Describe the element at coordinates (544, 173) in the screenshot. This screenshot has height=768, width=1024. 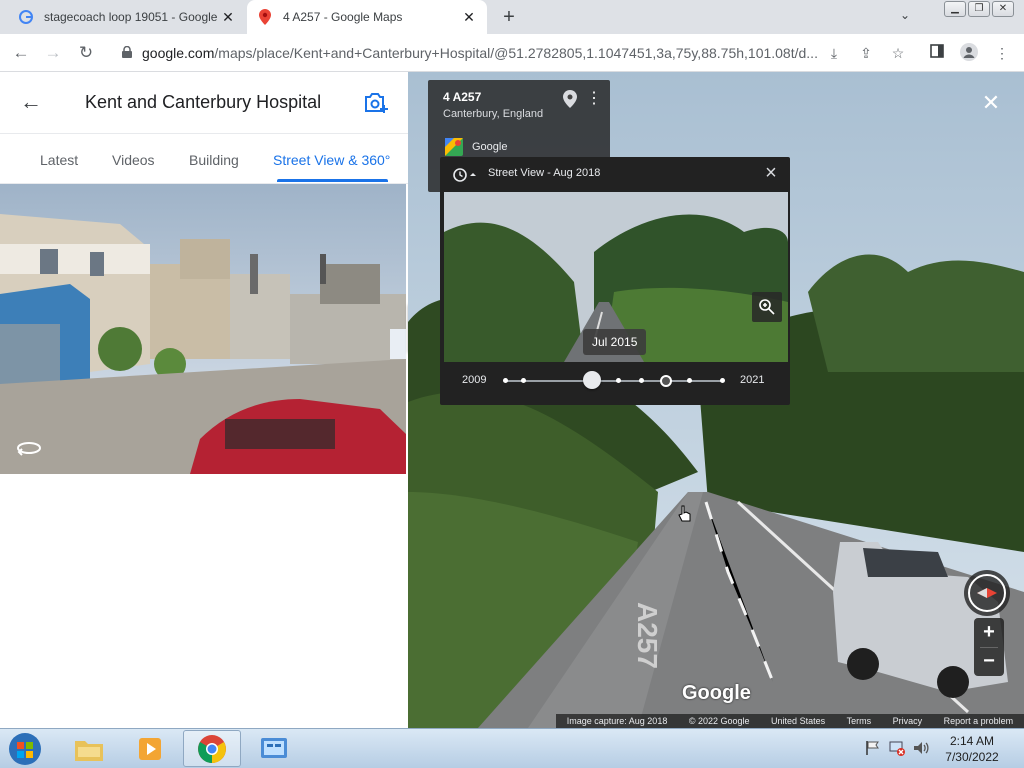
I see `street-view-date-label: Street View - Aug 2018` at that location.